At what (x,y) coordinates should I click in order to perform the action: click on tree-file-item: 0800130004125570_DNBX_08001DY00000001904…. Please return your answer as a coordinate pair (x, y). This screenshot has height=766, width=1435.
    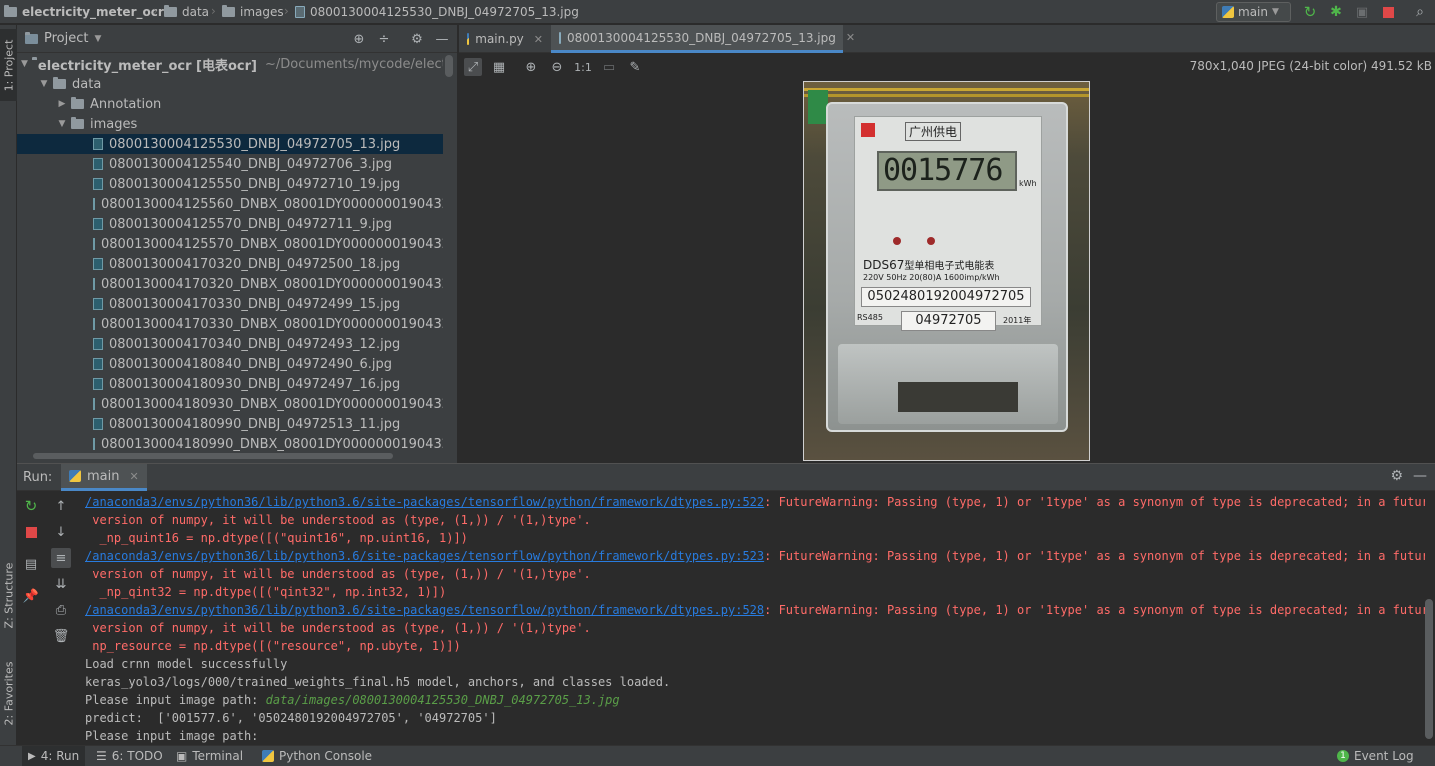
    Looking at the image, I should click on (230, 244).